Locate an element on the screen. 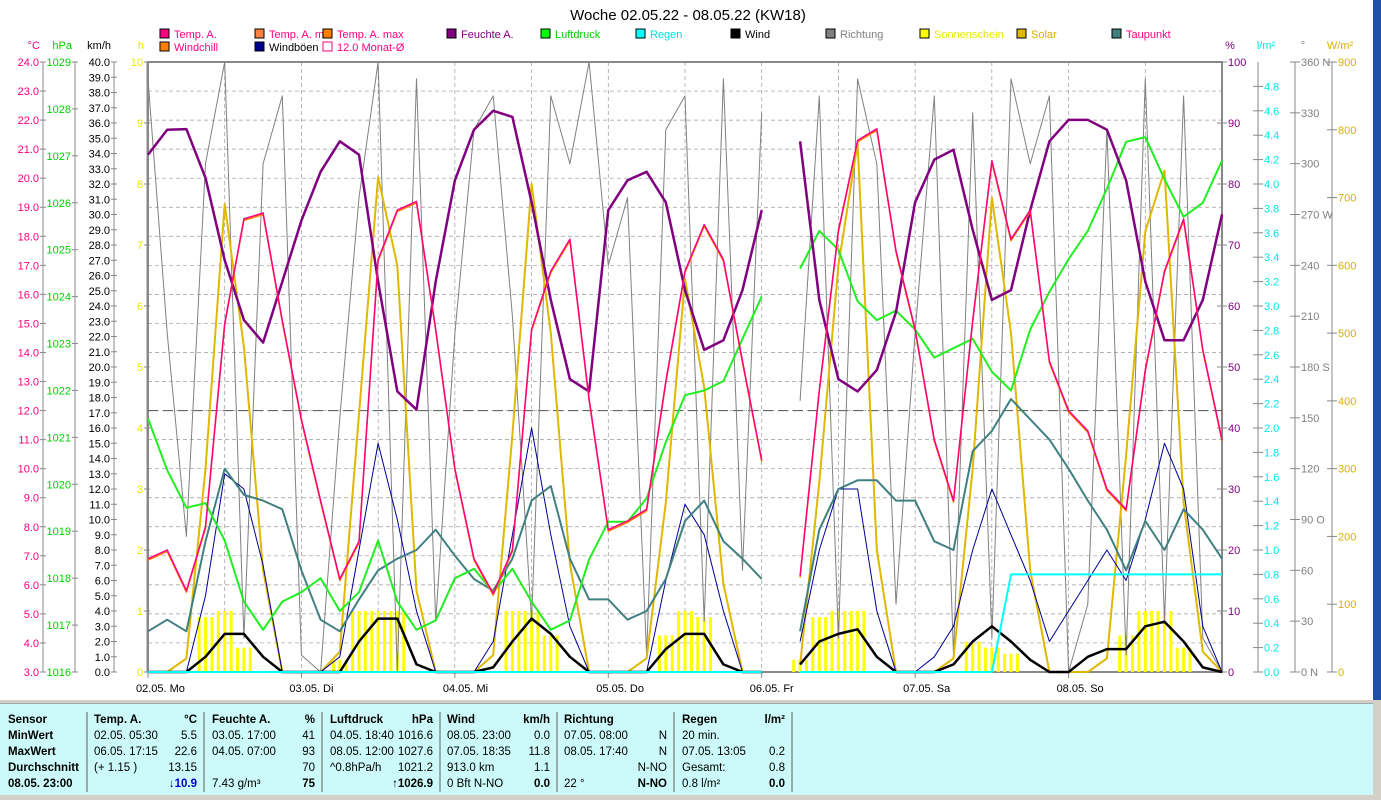  x-tick-label: 02.05. Mo is located at coordinates (160, 689).